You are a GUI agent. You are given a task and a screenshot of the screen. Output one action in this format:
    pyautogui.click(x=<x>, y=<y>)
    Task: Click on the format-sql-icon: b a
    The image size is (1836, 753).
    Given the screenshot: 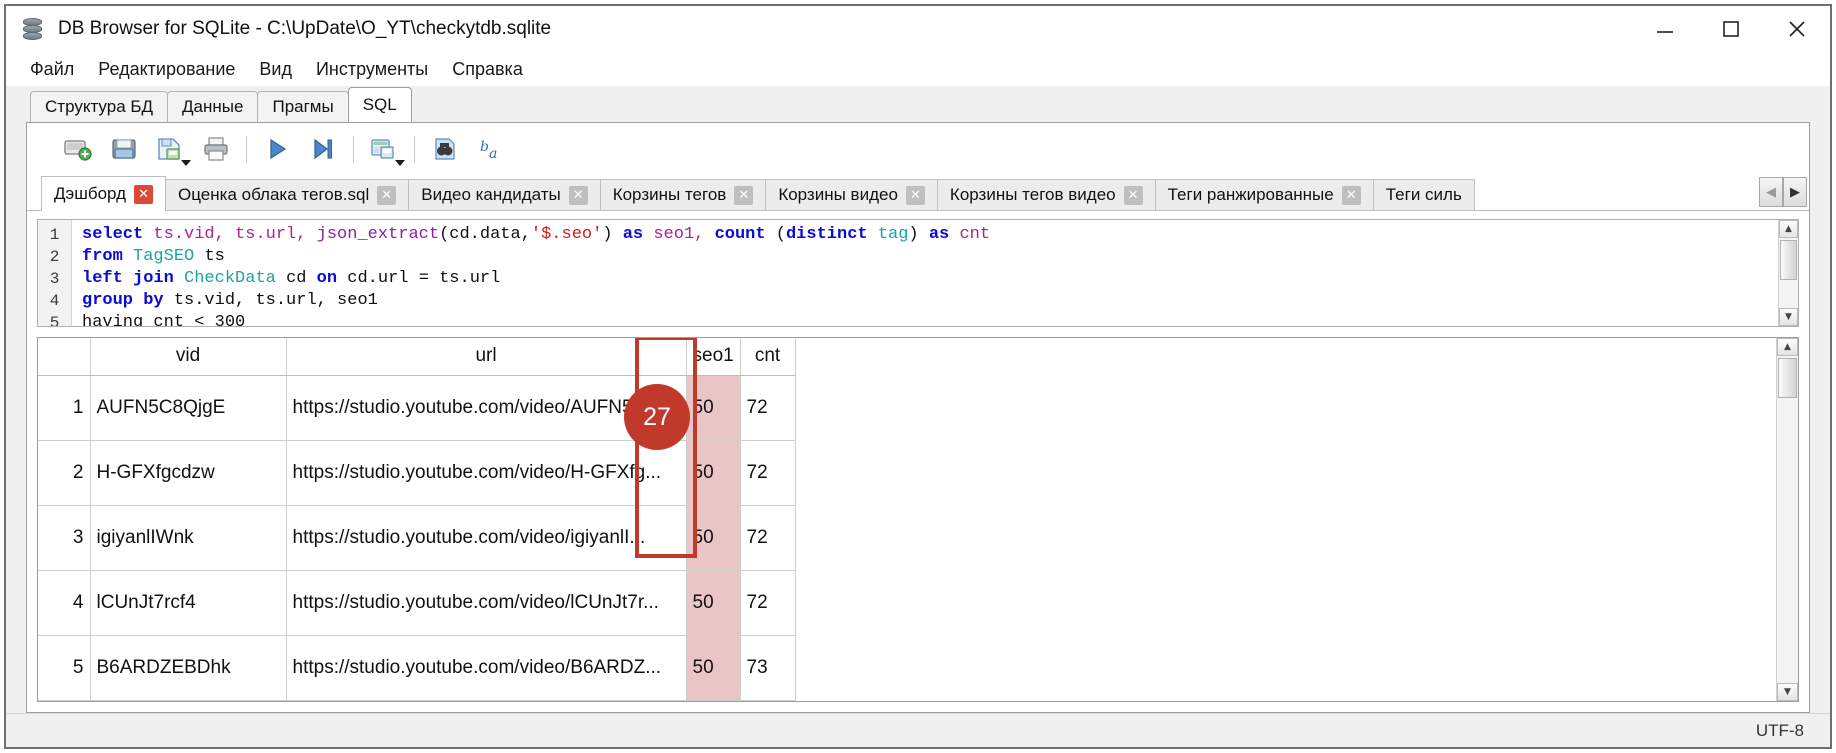 What is the action you would take?
    pyautogui.click(x=491, y=149)
    